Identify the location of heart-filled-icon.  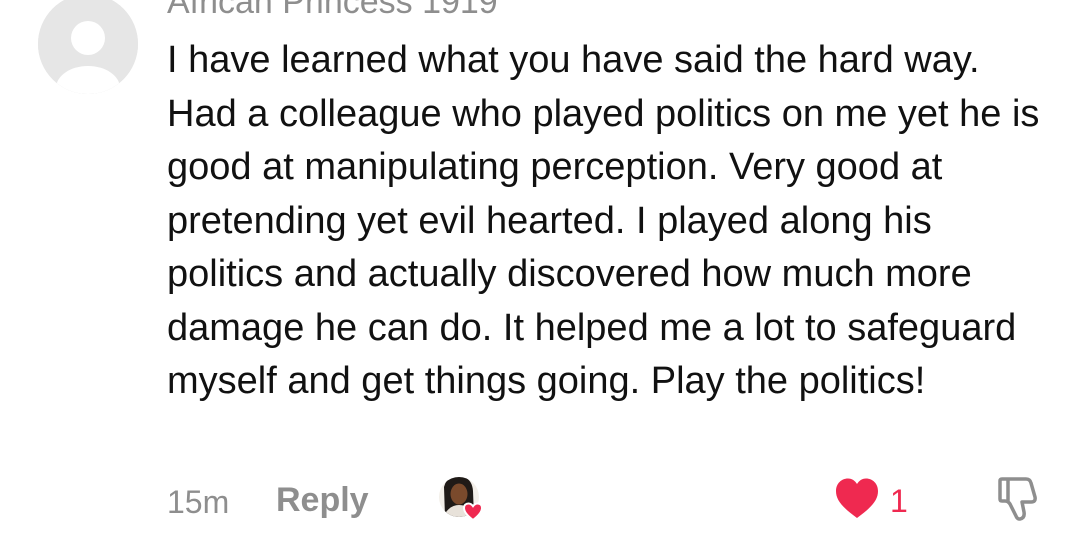
(857, 498).